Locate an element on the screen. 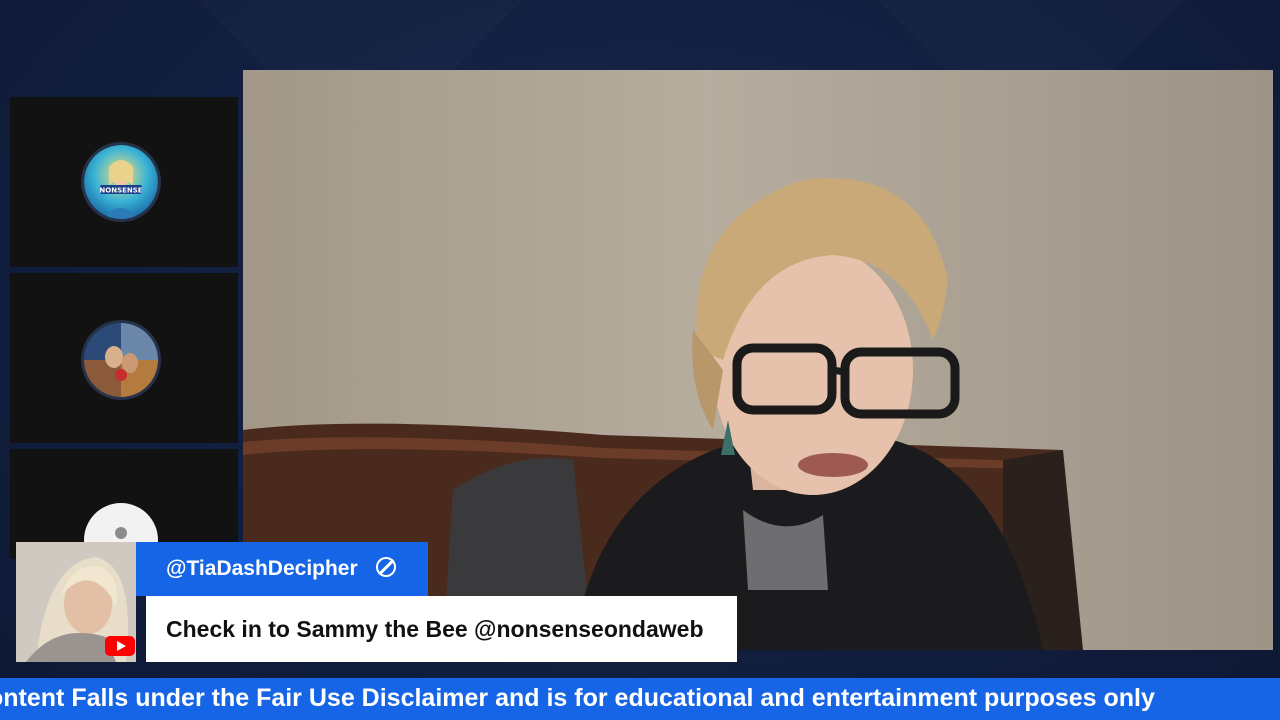 This screenshot has height=720, width=1280. nonsense-logo-icon: NONSENSE is located at coordinates (121, 182).